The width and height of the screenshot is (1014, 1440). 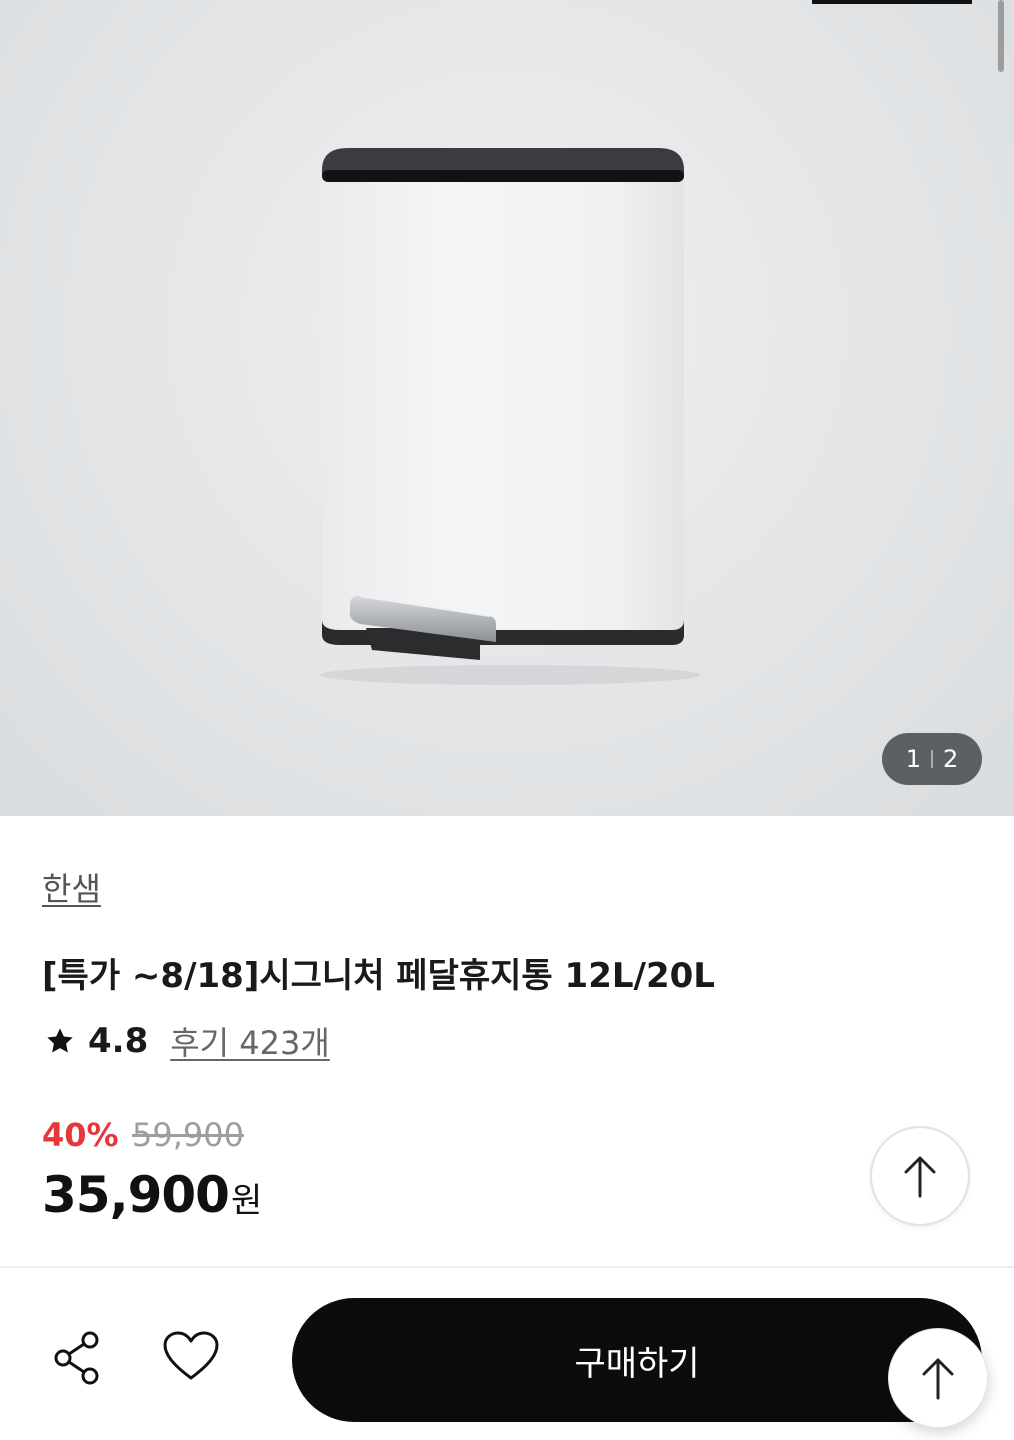 What do you see at coordinates (118, 1041) in the screenshot?
I see `rating-score: 4.8` at bounding box center [118, 1041].